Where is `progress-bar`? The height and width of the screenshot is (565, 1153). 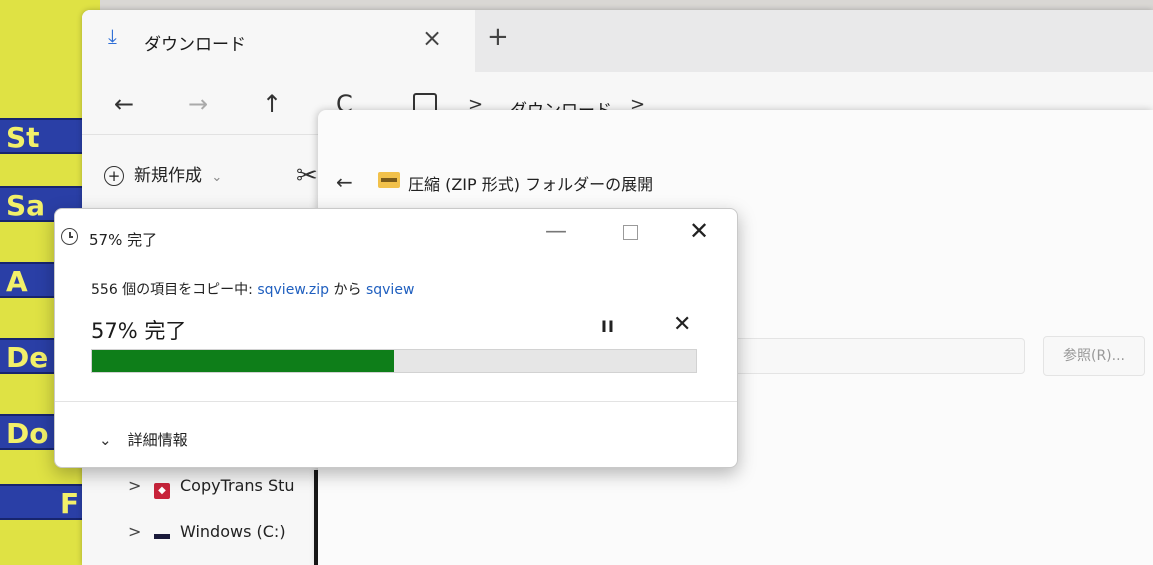
progress-bar is located at coordinates (394, 361).